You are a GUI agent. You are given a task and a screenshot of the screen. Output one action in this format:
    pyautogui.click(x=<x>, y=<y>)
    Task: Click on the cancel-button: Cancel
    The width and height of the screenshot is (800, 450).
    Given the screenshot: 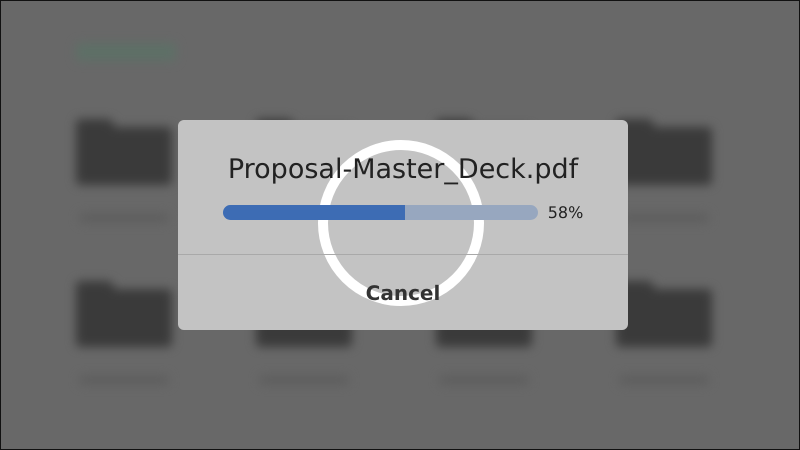 What is the action you would take?
    pyautogui.click(x=403, y=292)
    